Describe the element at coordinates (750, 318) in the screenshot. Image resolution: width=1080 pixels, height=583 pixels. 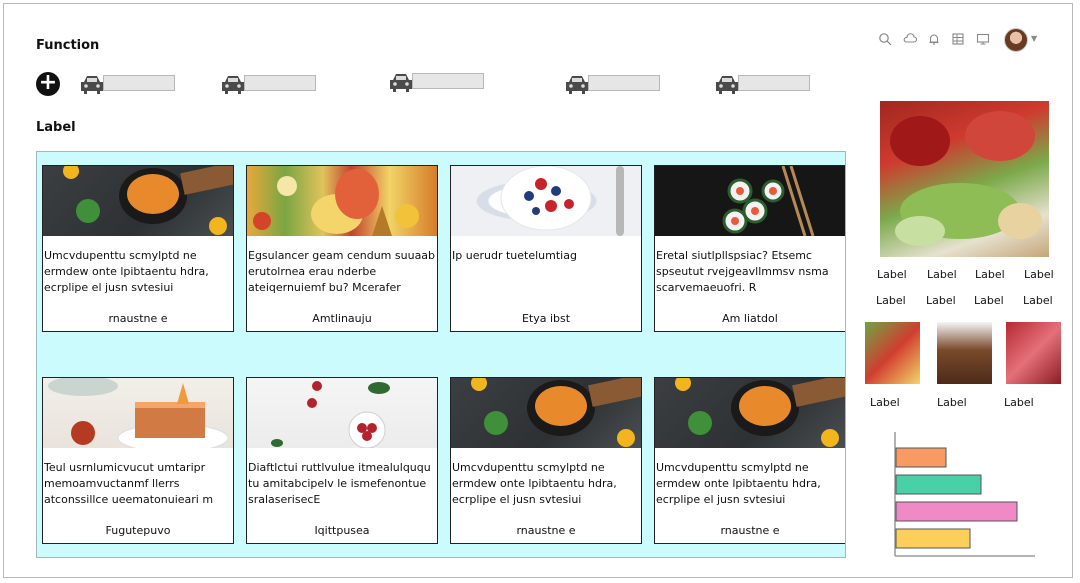
I see `card-name: Am liatdol` at that location.